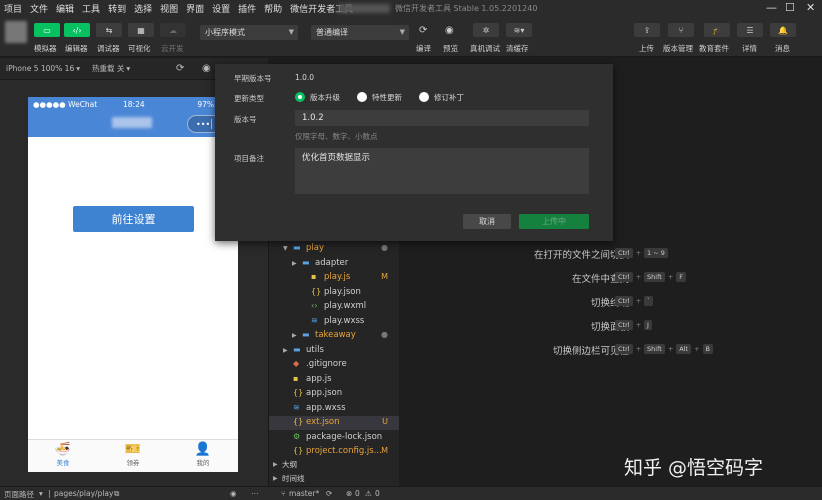 The image size is (822, 500). I want to click on debugger-label: 调试器, so click(108, 48).